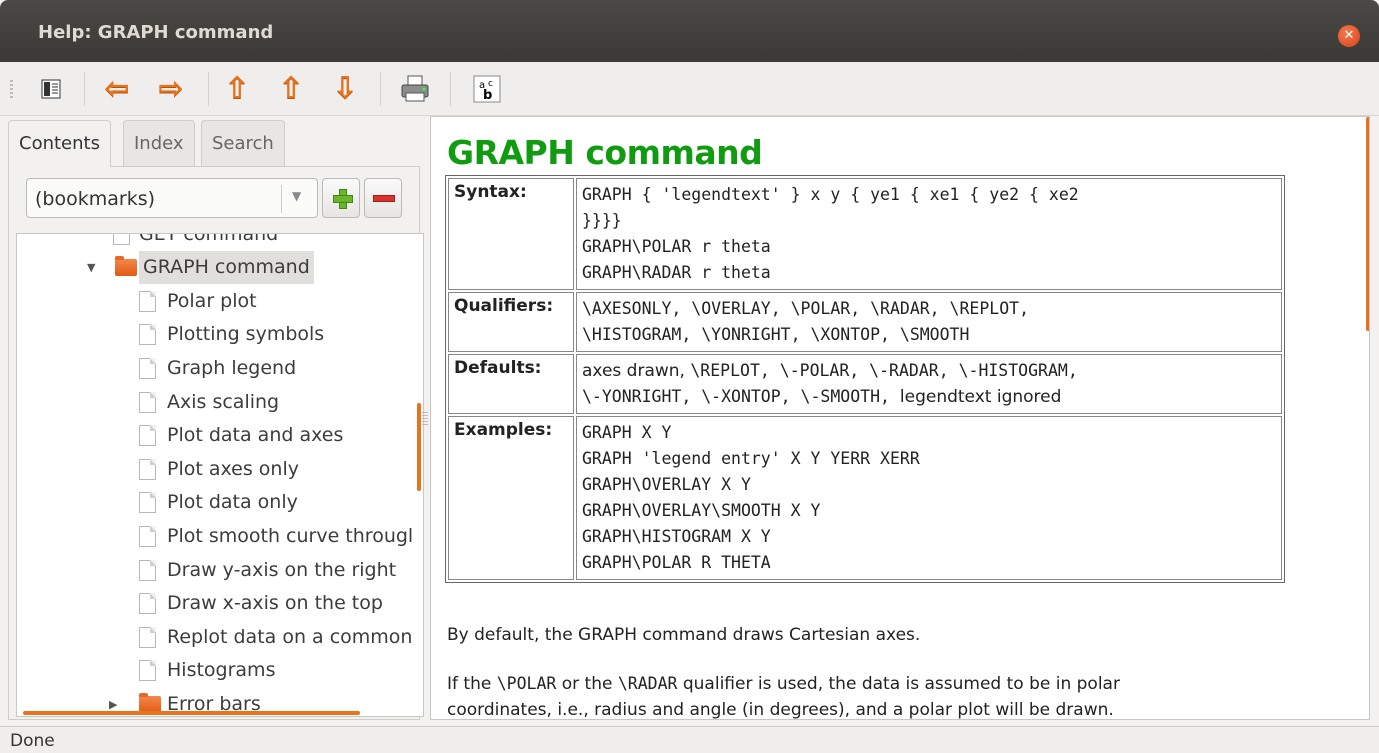 The width and height of the screenshot is (1379, 753). What do you see at coordinates (605, 152) in the screenshot?
I see `page-title: GRAPH command` at bounding box center [605, 152].